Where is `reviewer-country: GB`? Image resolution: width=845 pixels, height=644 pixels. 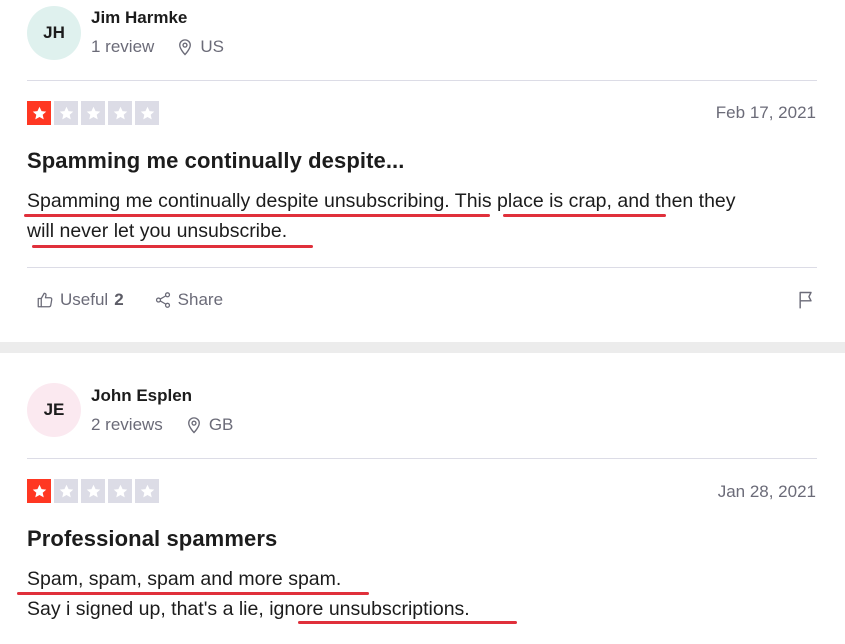 reviewer-country: GB is located at coordinates (221, 424).